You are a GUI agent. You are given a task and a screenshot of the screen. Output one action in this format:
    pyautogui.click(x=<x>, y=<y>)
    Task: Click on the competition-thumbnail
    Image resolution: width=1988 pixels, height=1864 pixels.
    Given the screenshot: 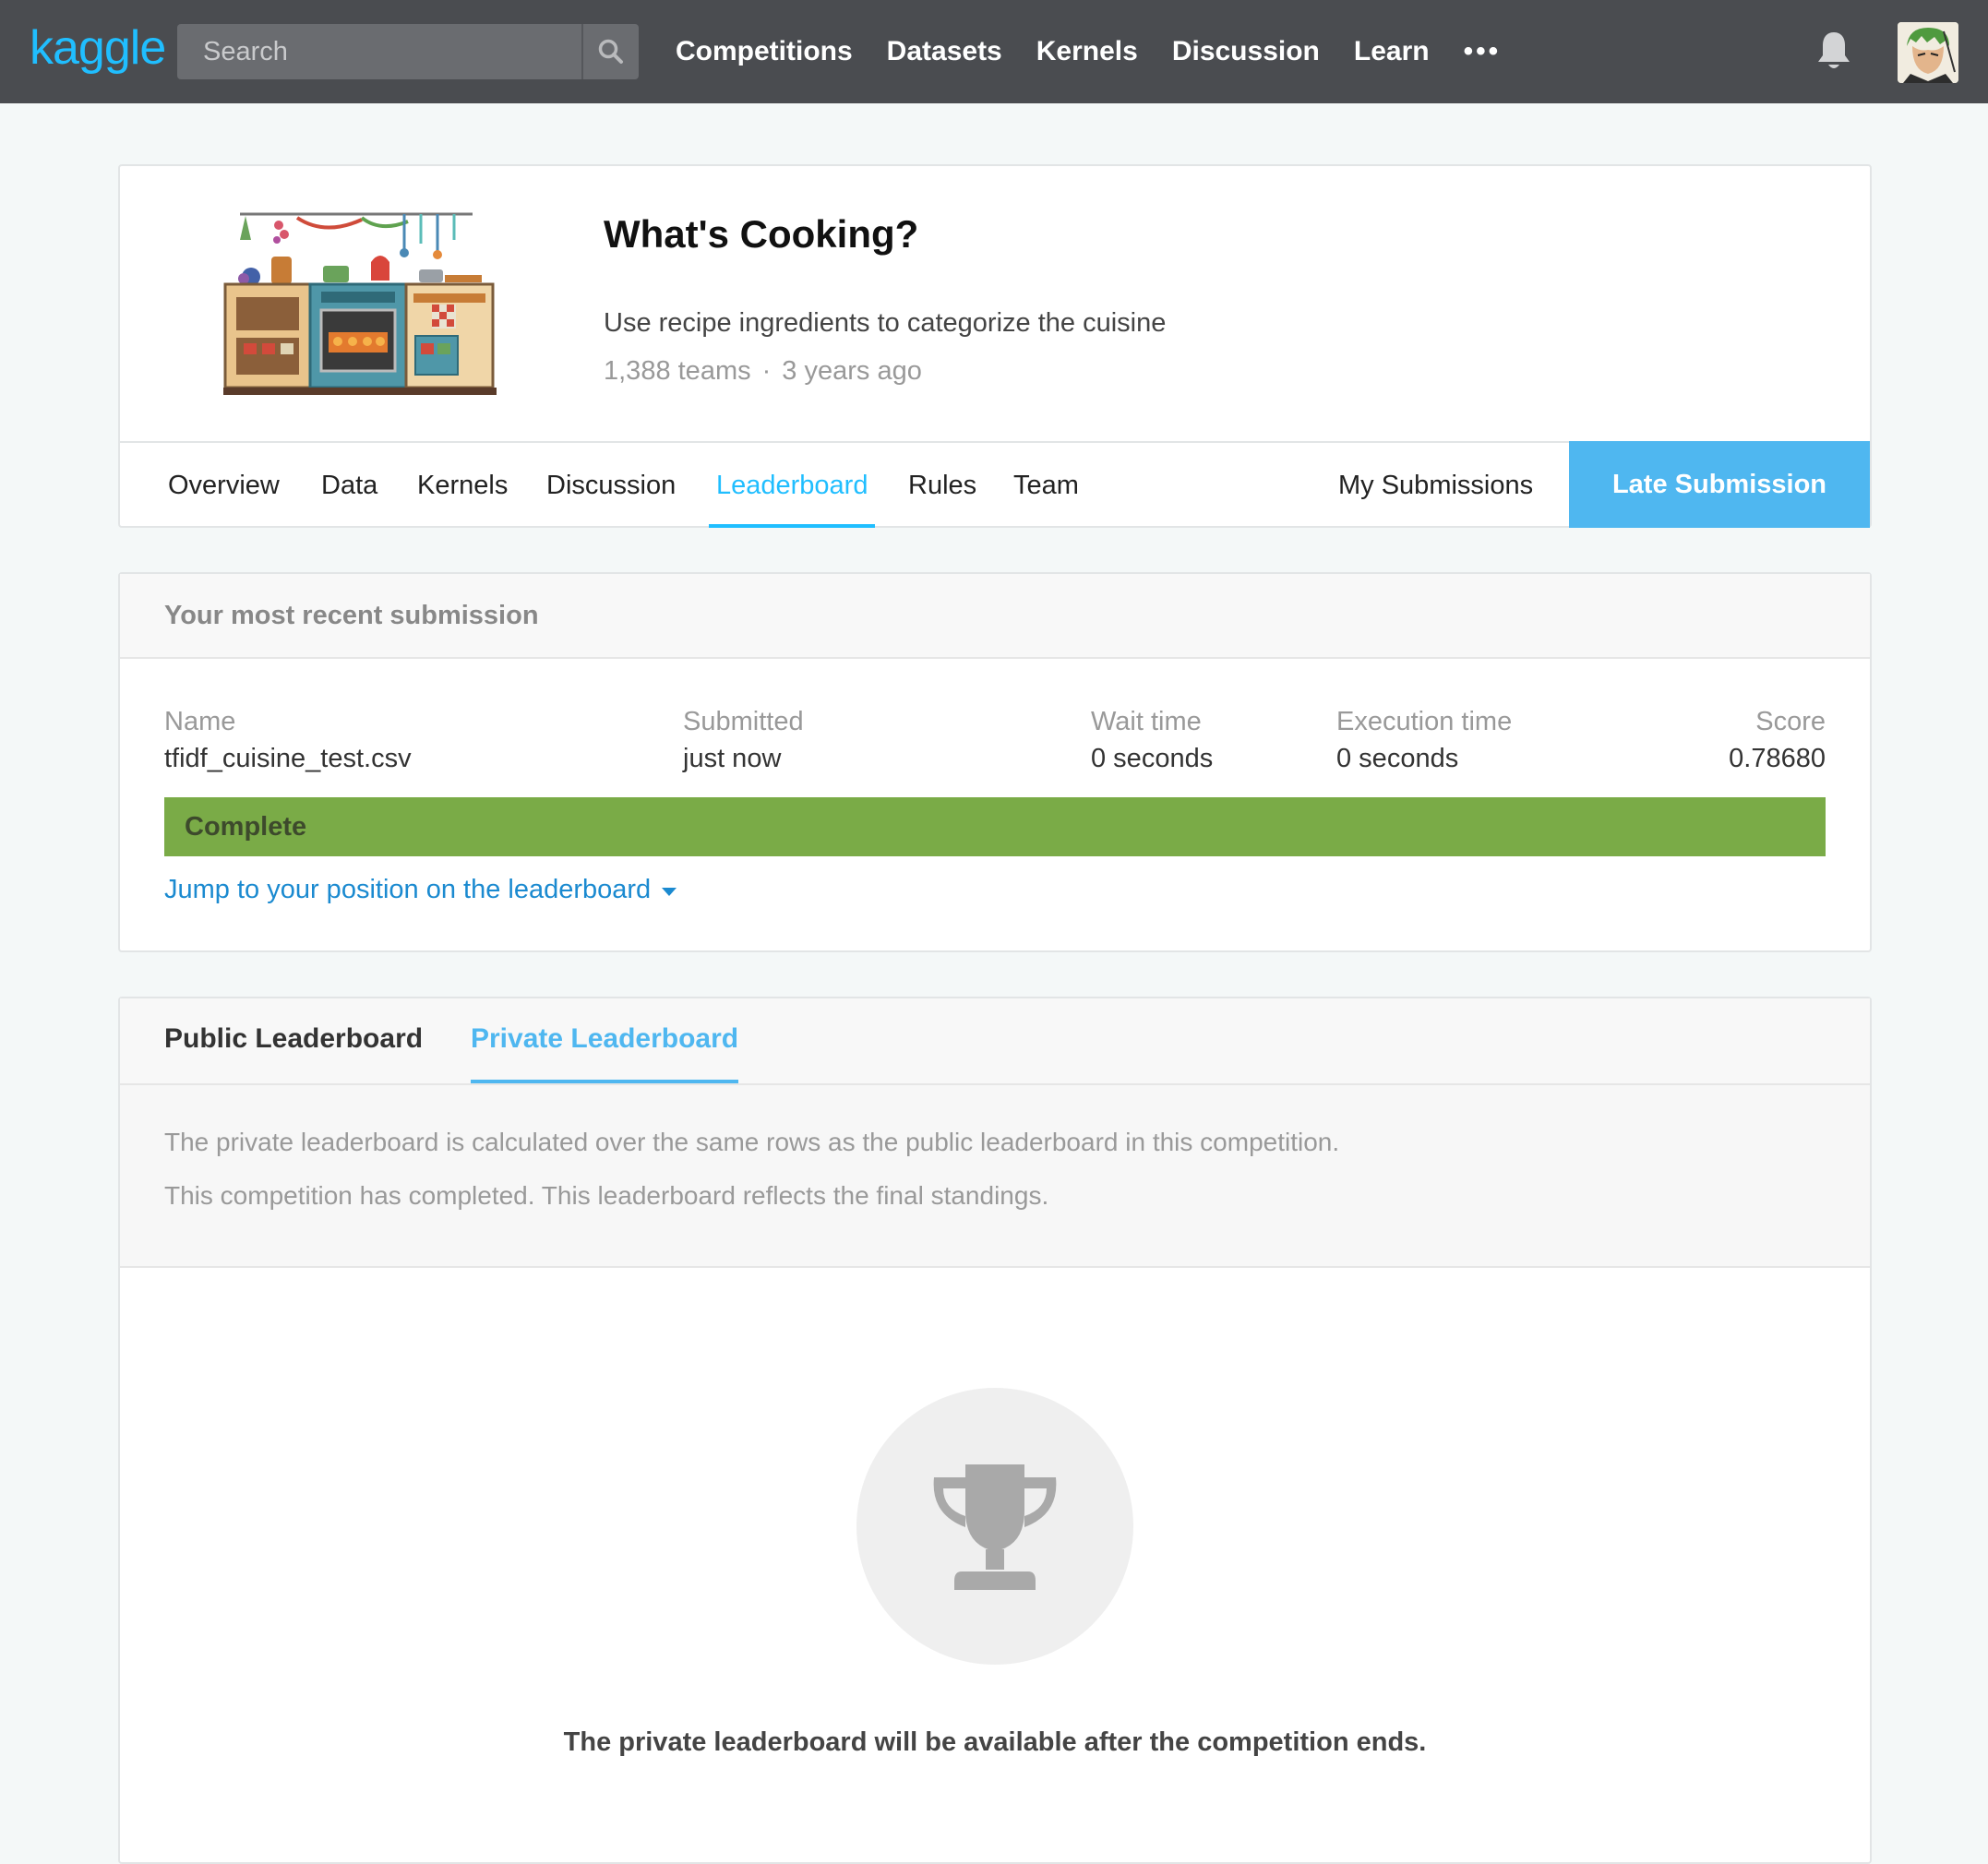 What is the action you would take?
    pyautogui.click(x=360, y=303)
    